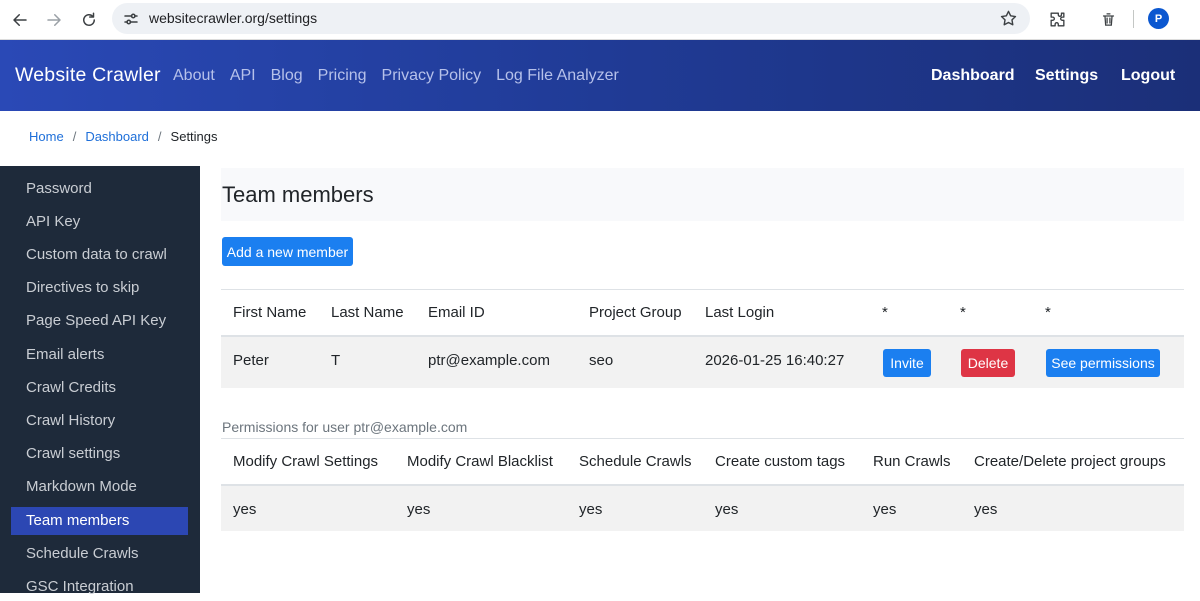 The width and height of the screenshot is (1200, 601). What do you see at coordinates (243, 76) in the screenshot?
I see `nav-link-api: API` at bounding box center [243, 76].